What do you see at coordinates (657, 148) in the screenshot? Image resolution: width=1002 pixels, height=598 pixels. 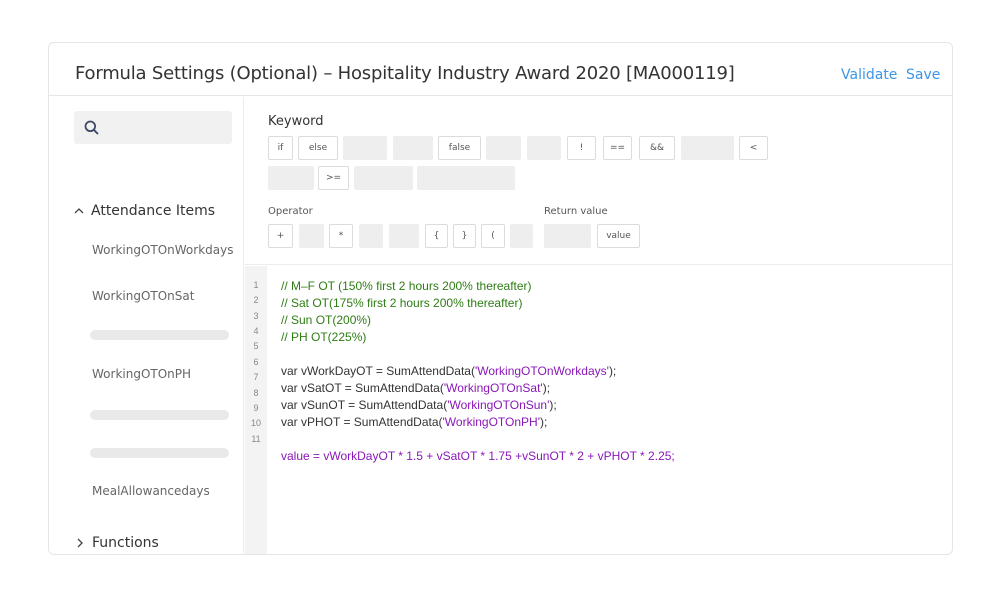 I see `keyword-and-button: &&` at bounding box center [657, 148].